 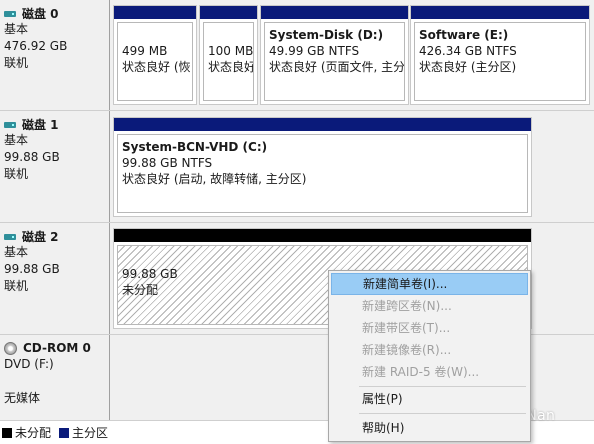 I want to click on partition-status: 状态良好 (页面文件, 主分, so click(x=337, y=67).